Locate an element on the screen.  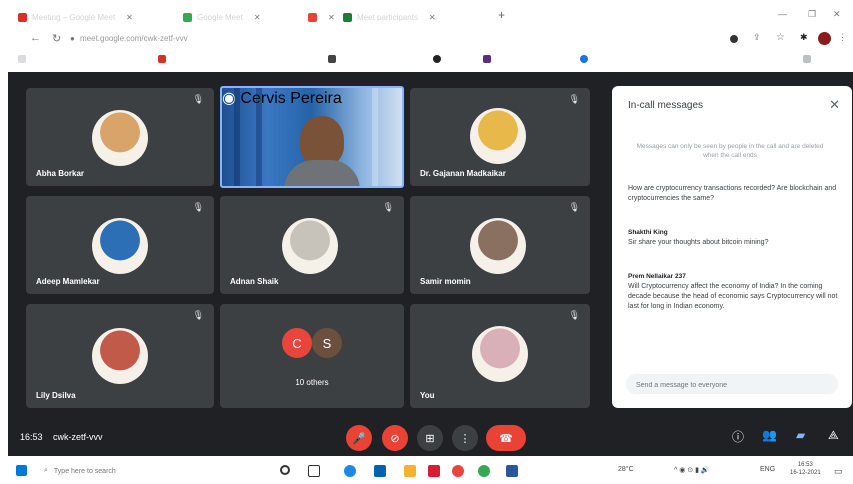
participant-tile: 🎙 Adeep Mamlekar is located at coordinates (120, 245).